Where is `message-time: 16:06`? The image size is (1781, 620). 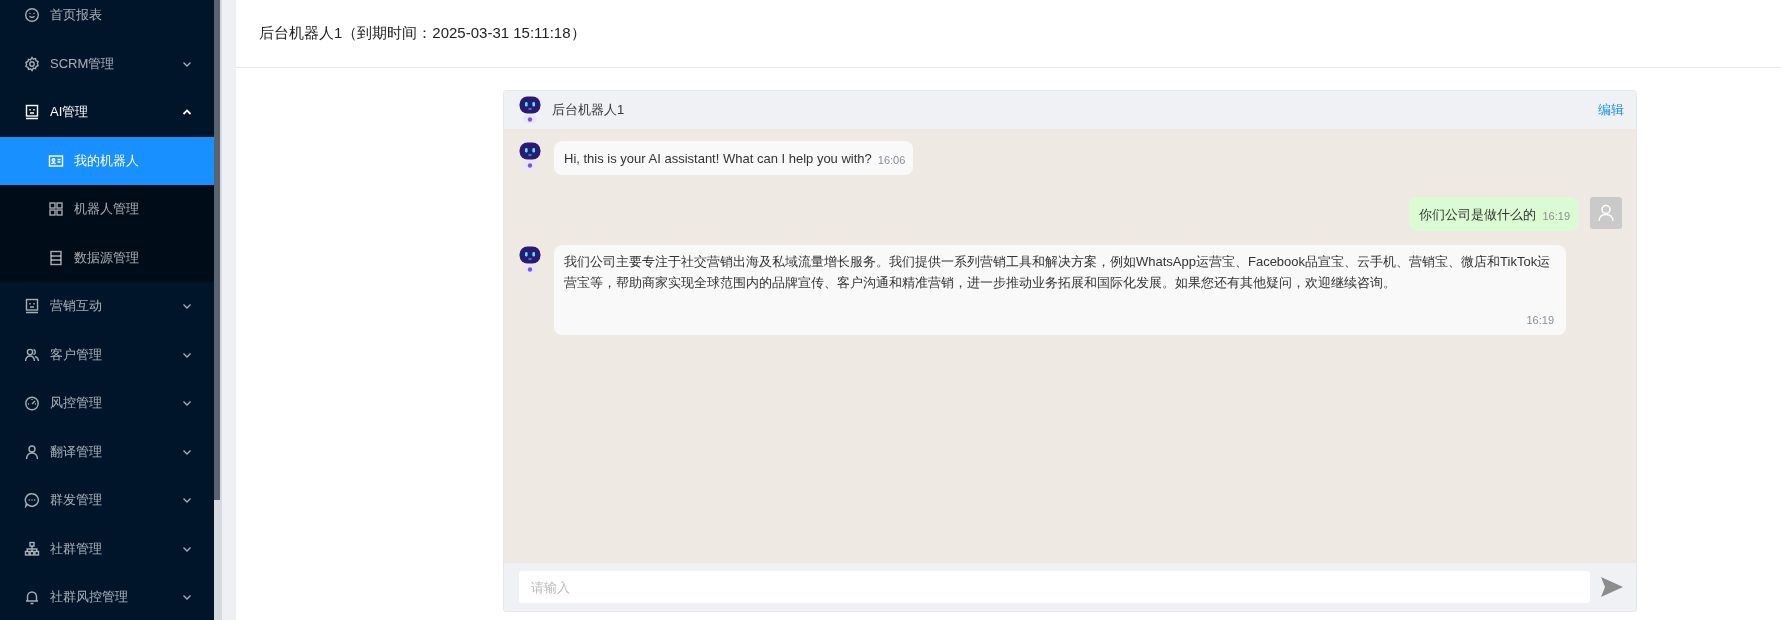 message-time: 16:06 is located at coordinates (891, 160).